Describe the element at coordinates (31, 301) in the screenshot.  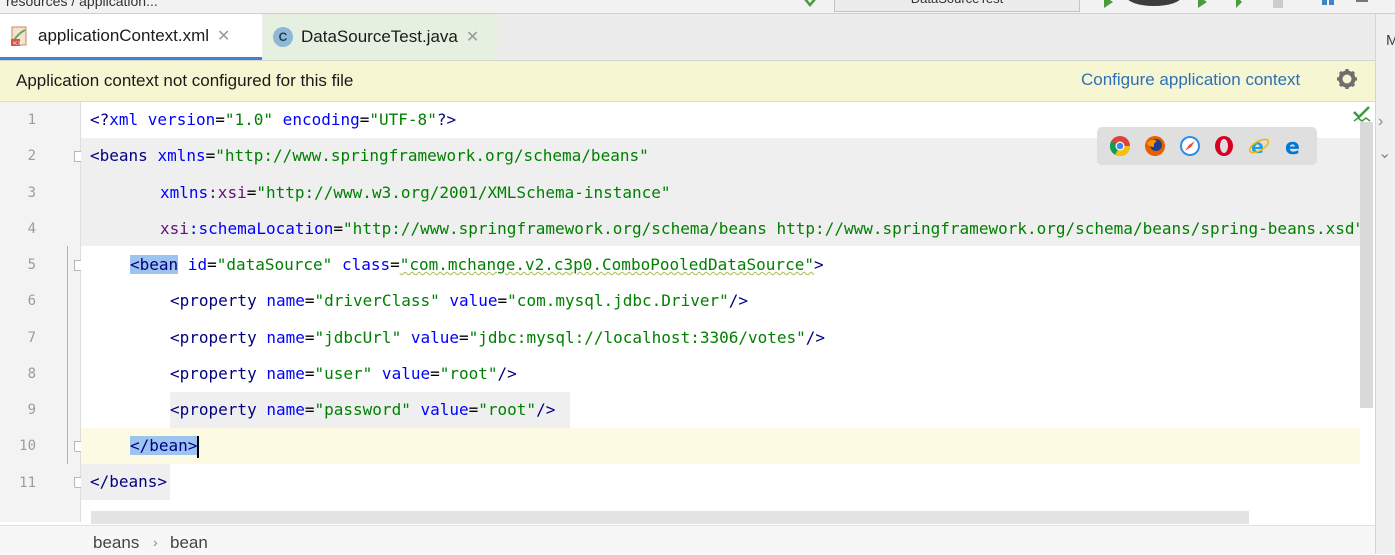
I see `line-number: 6` at that location.